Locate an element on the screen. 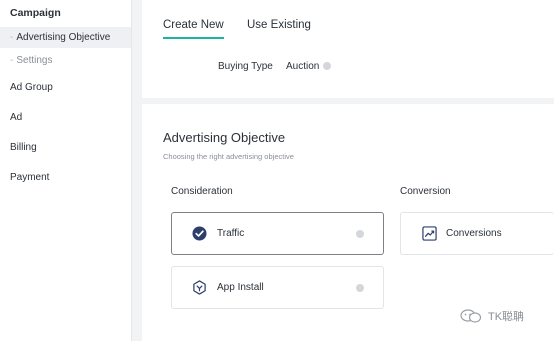 Image resolution: width=554 pixels, height=341 pixels. objective-card-conversions: Conversions is located at coordinates (477, 233).